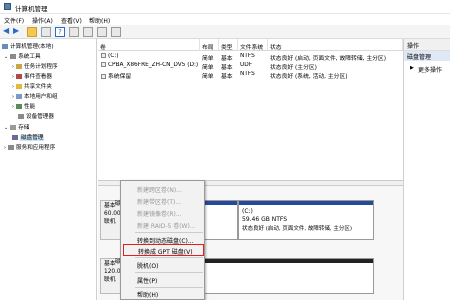 Image resolution: width=450 pixels, height=300 pixels. I want to click on computer-management-icon, so click(7, 6).